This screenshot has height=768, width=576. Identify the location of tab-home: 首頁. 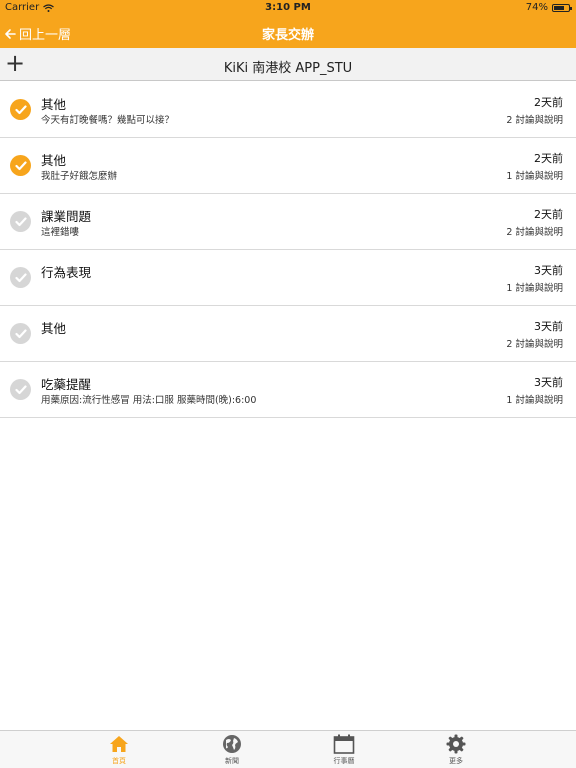
(119, 750).